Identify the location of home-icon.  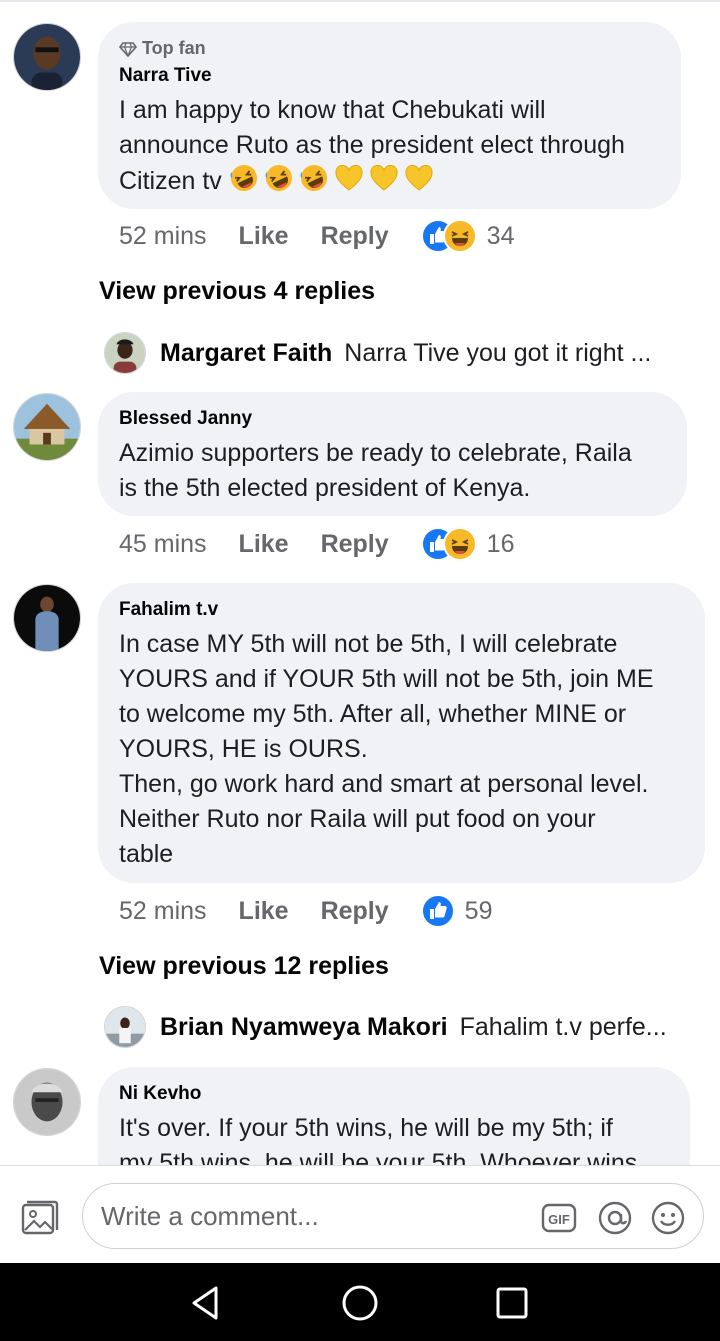
(360, 1303).